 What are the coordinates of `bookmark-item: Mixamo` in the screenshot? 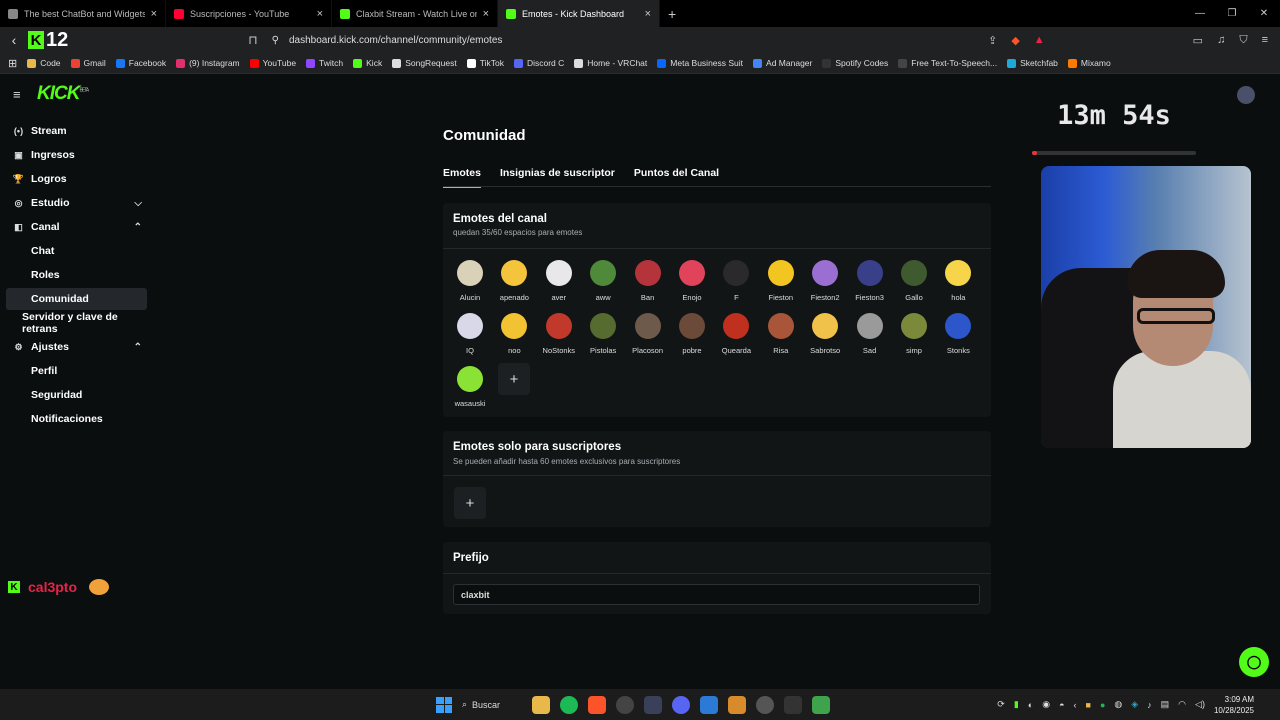 It's located at (1089, 63).